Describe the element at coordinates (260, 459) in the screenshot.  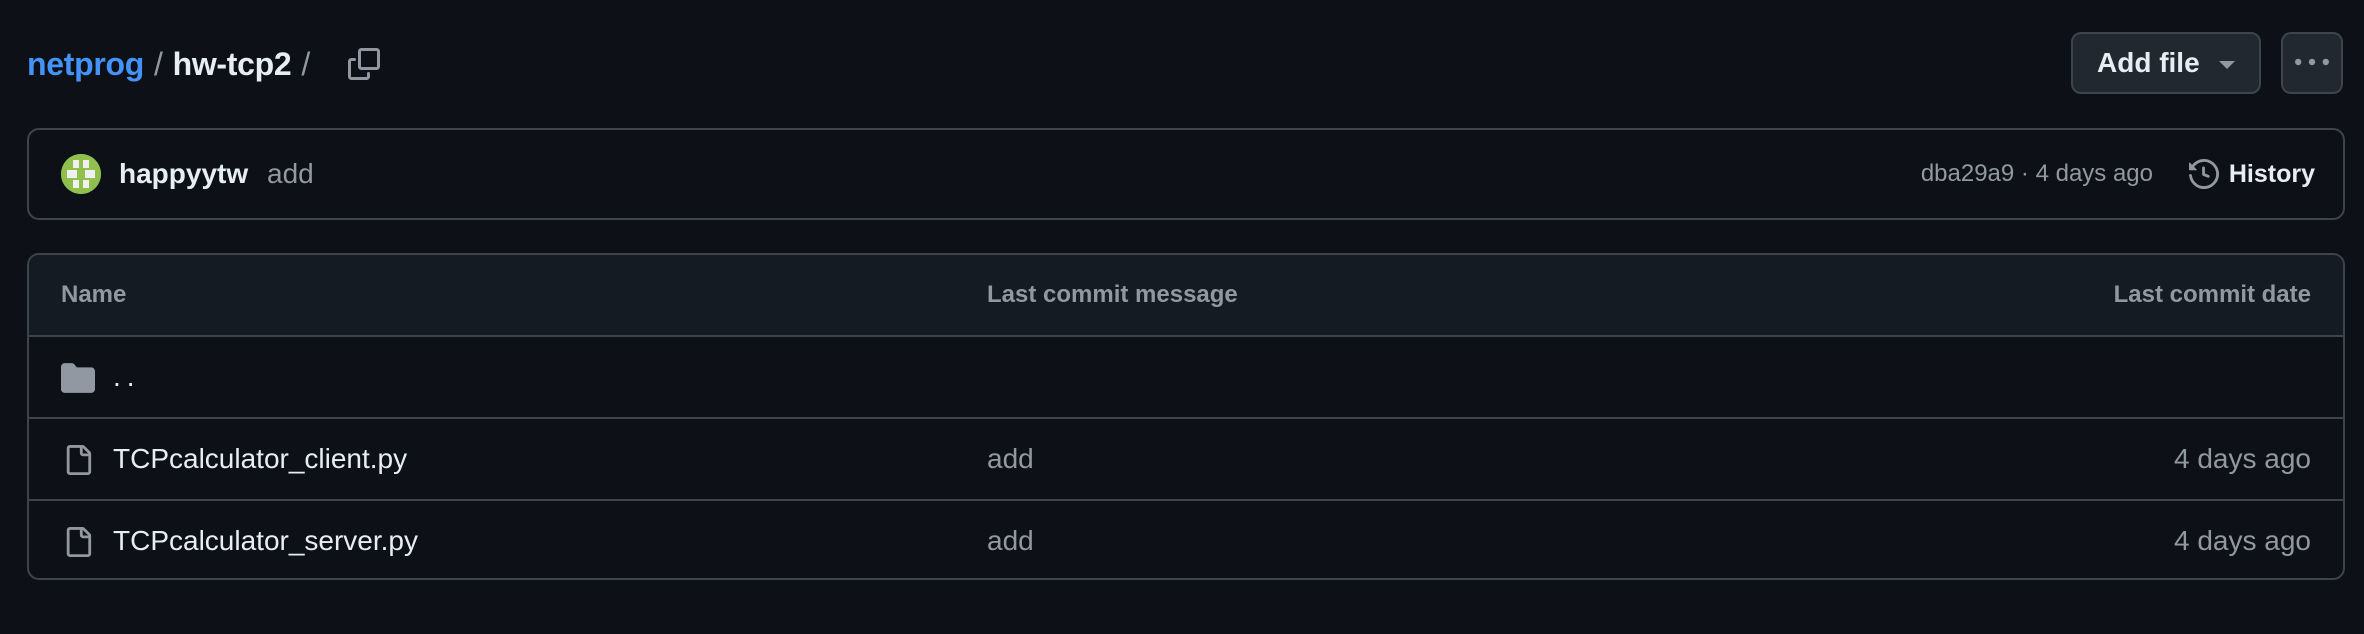
I see `file-name-link: TCPcalculator_client.py` at that location.